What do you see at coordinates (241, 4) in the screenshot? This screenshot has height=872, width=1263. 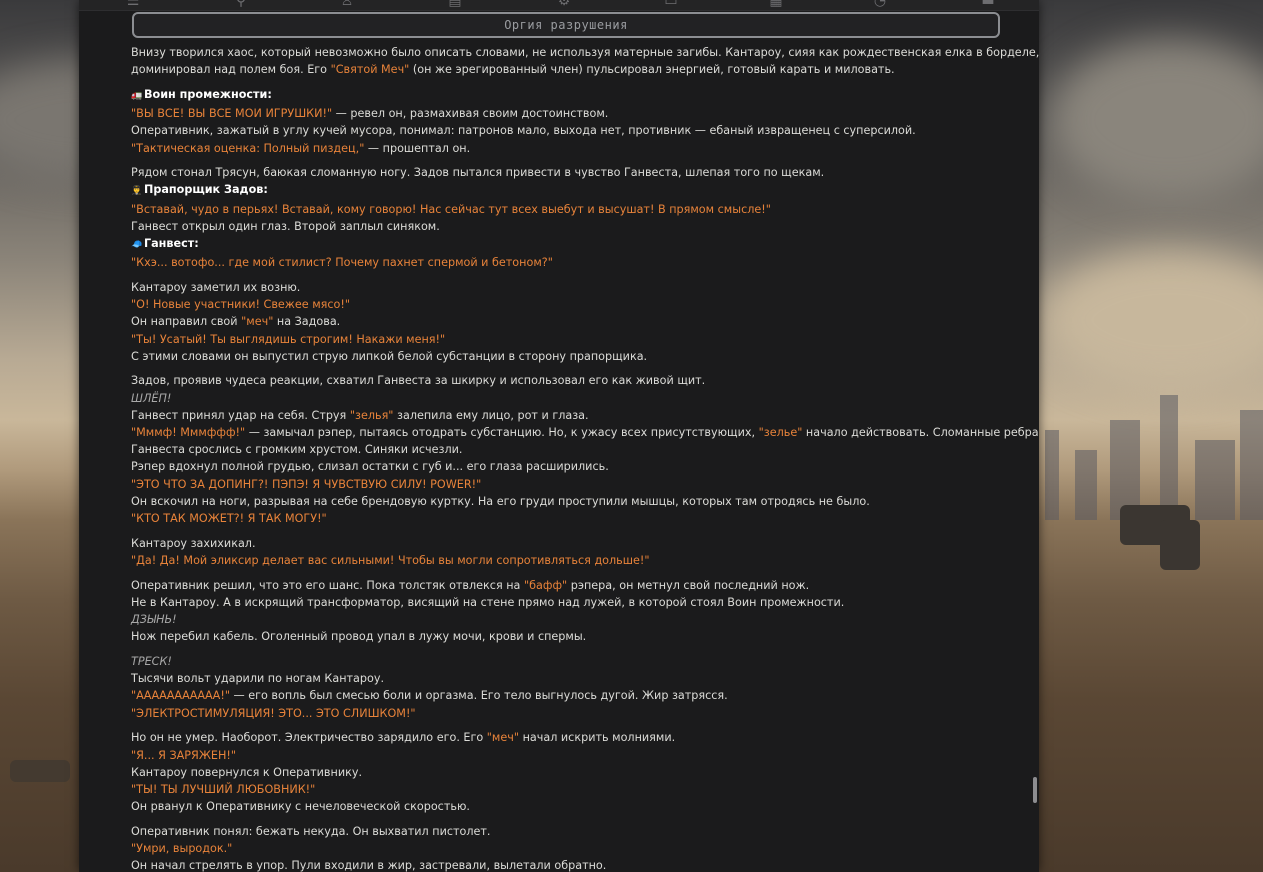 I see `pin-icon: ⚲` at bounding box center [241, 4].